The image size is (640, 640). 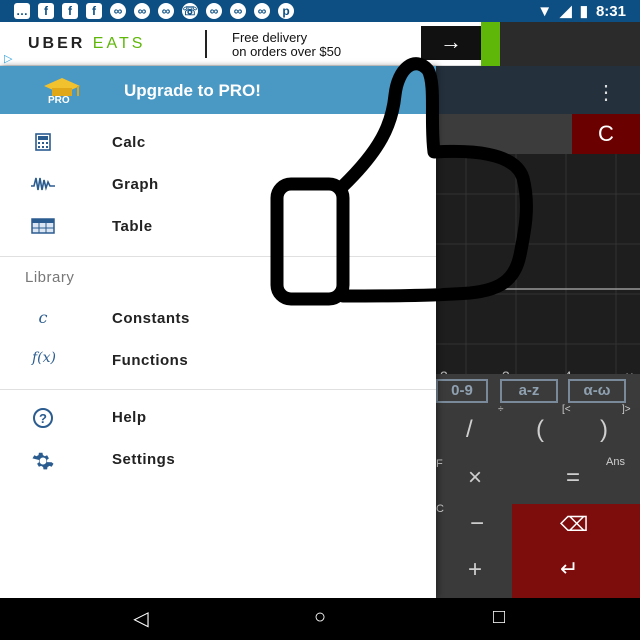 I want to click on pro-badge: PRO, so click(x=59, y=100).